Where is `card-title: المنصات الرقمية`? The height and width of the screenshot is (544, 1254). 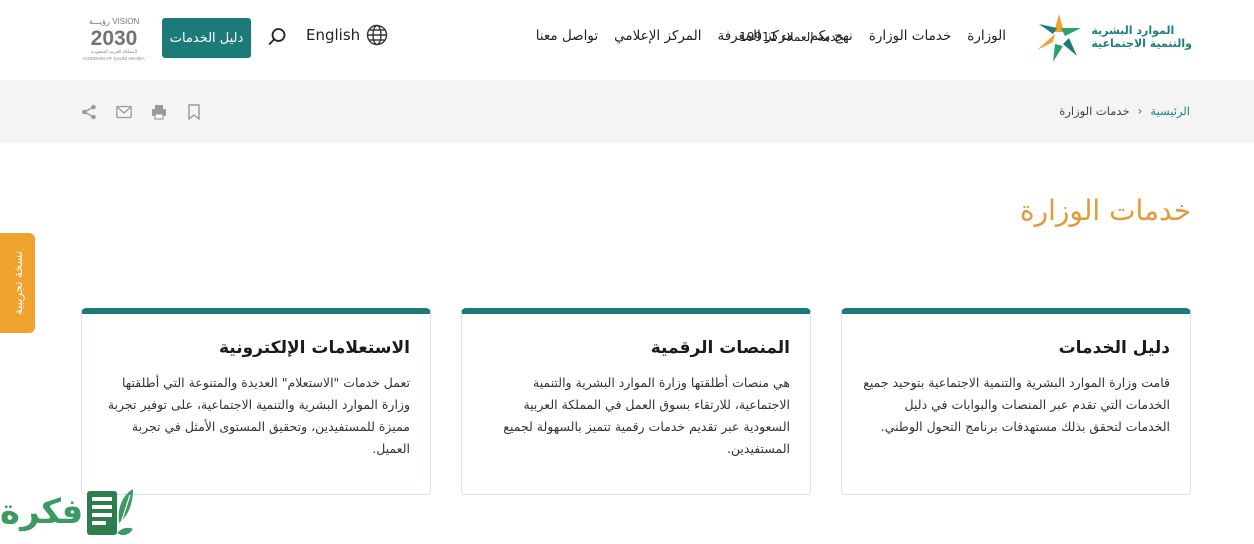
card-title: المنصات الرقمية is located at coordinates (720, 348).